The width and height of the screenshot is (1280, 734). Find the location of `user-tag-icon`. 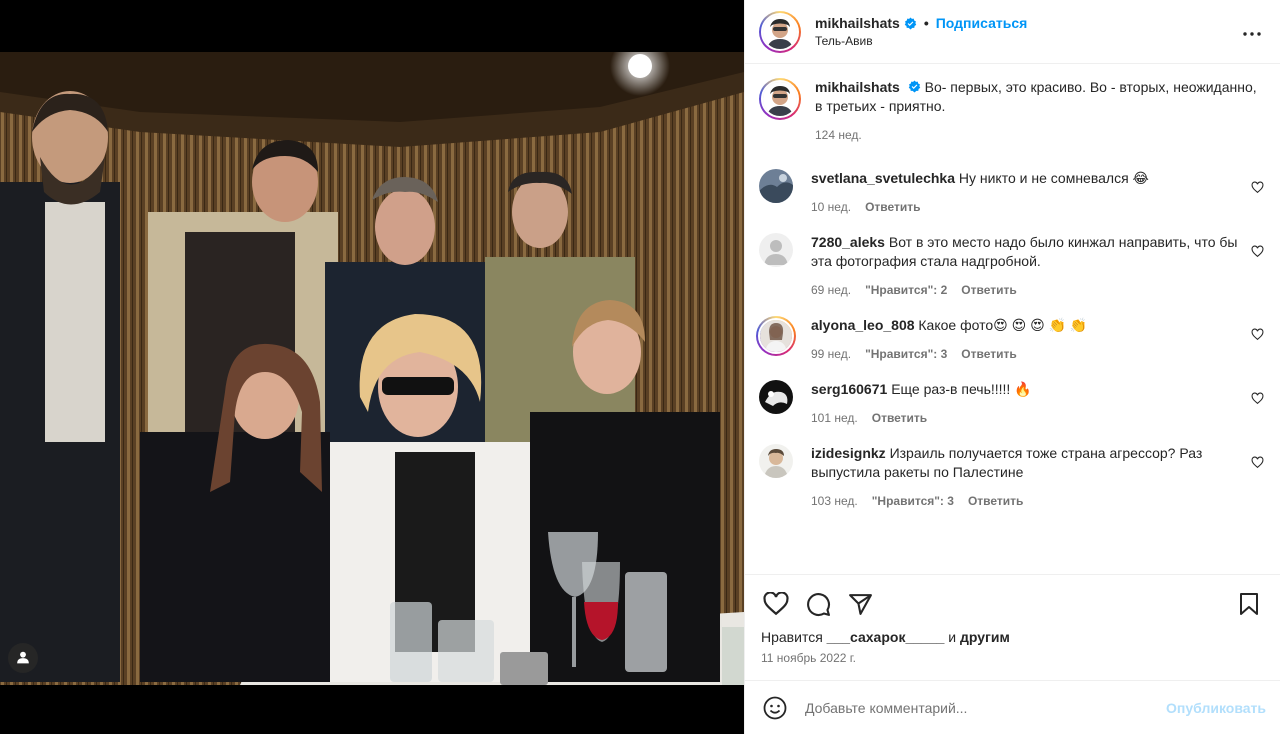

user-tag-icon is located at coordinates (23, 658).